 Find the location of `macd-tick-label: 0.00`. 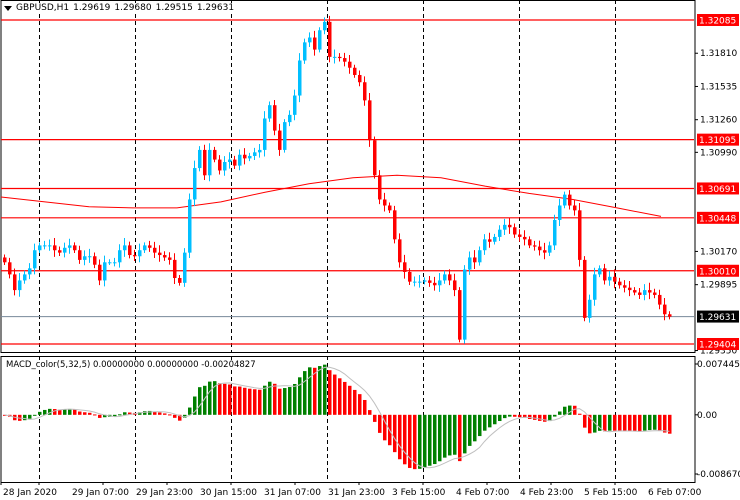

macd-tick-label: 0.00 is located at coordinates (707, 416).